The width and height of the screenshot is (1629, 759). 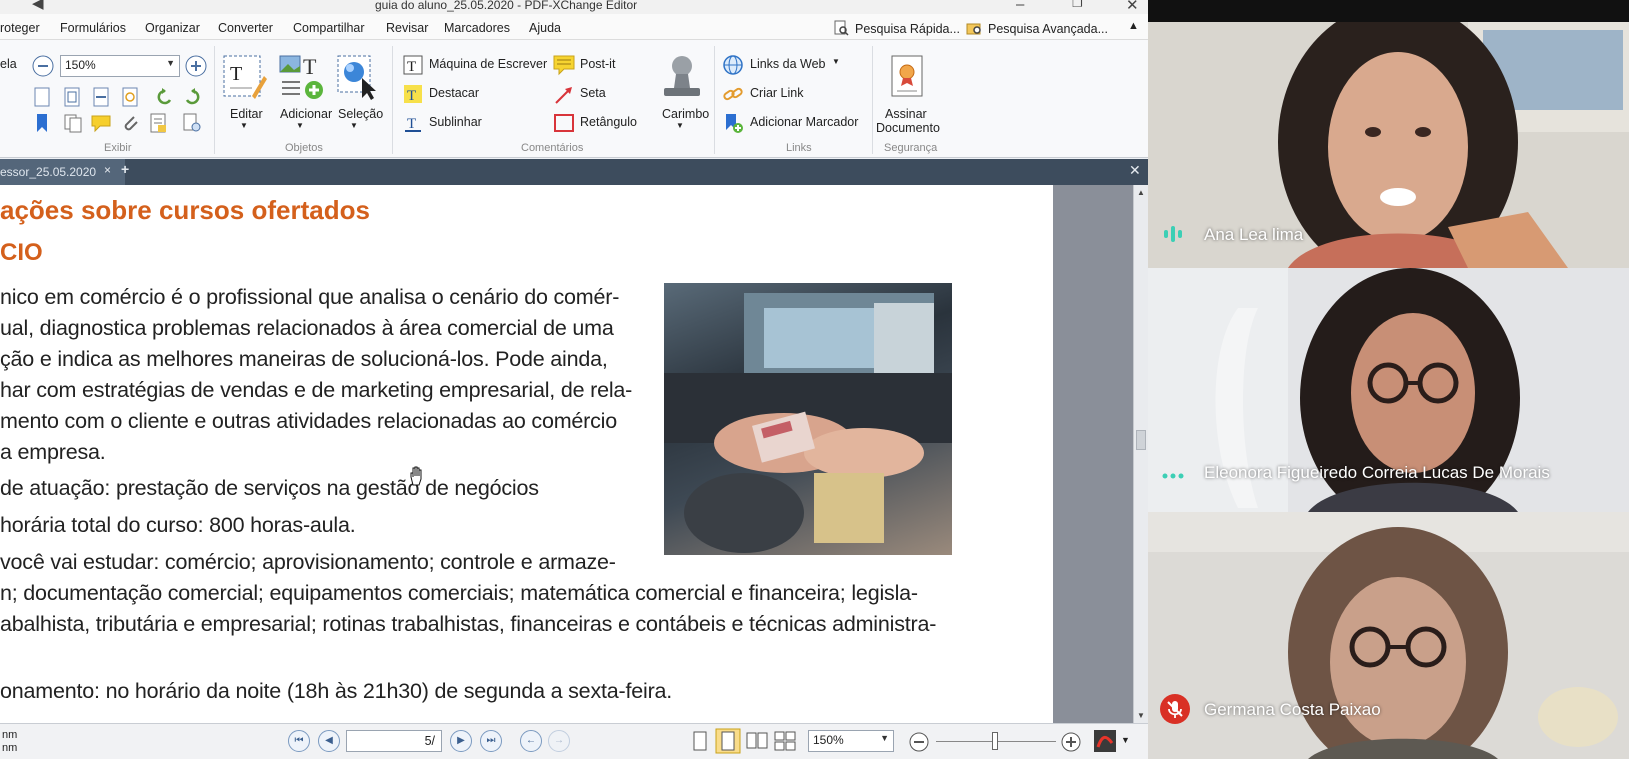 I want to click on menu-compartilhar: Compartilhar, so click(x=329, y=28).